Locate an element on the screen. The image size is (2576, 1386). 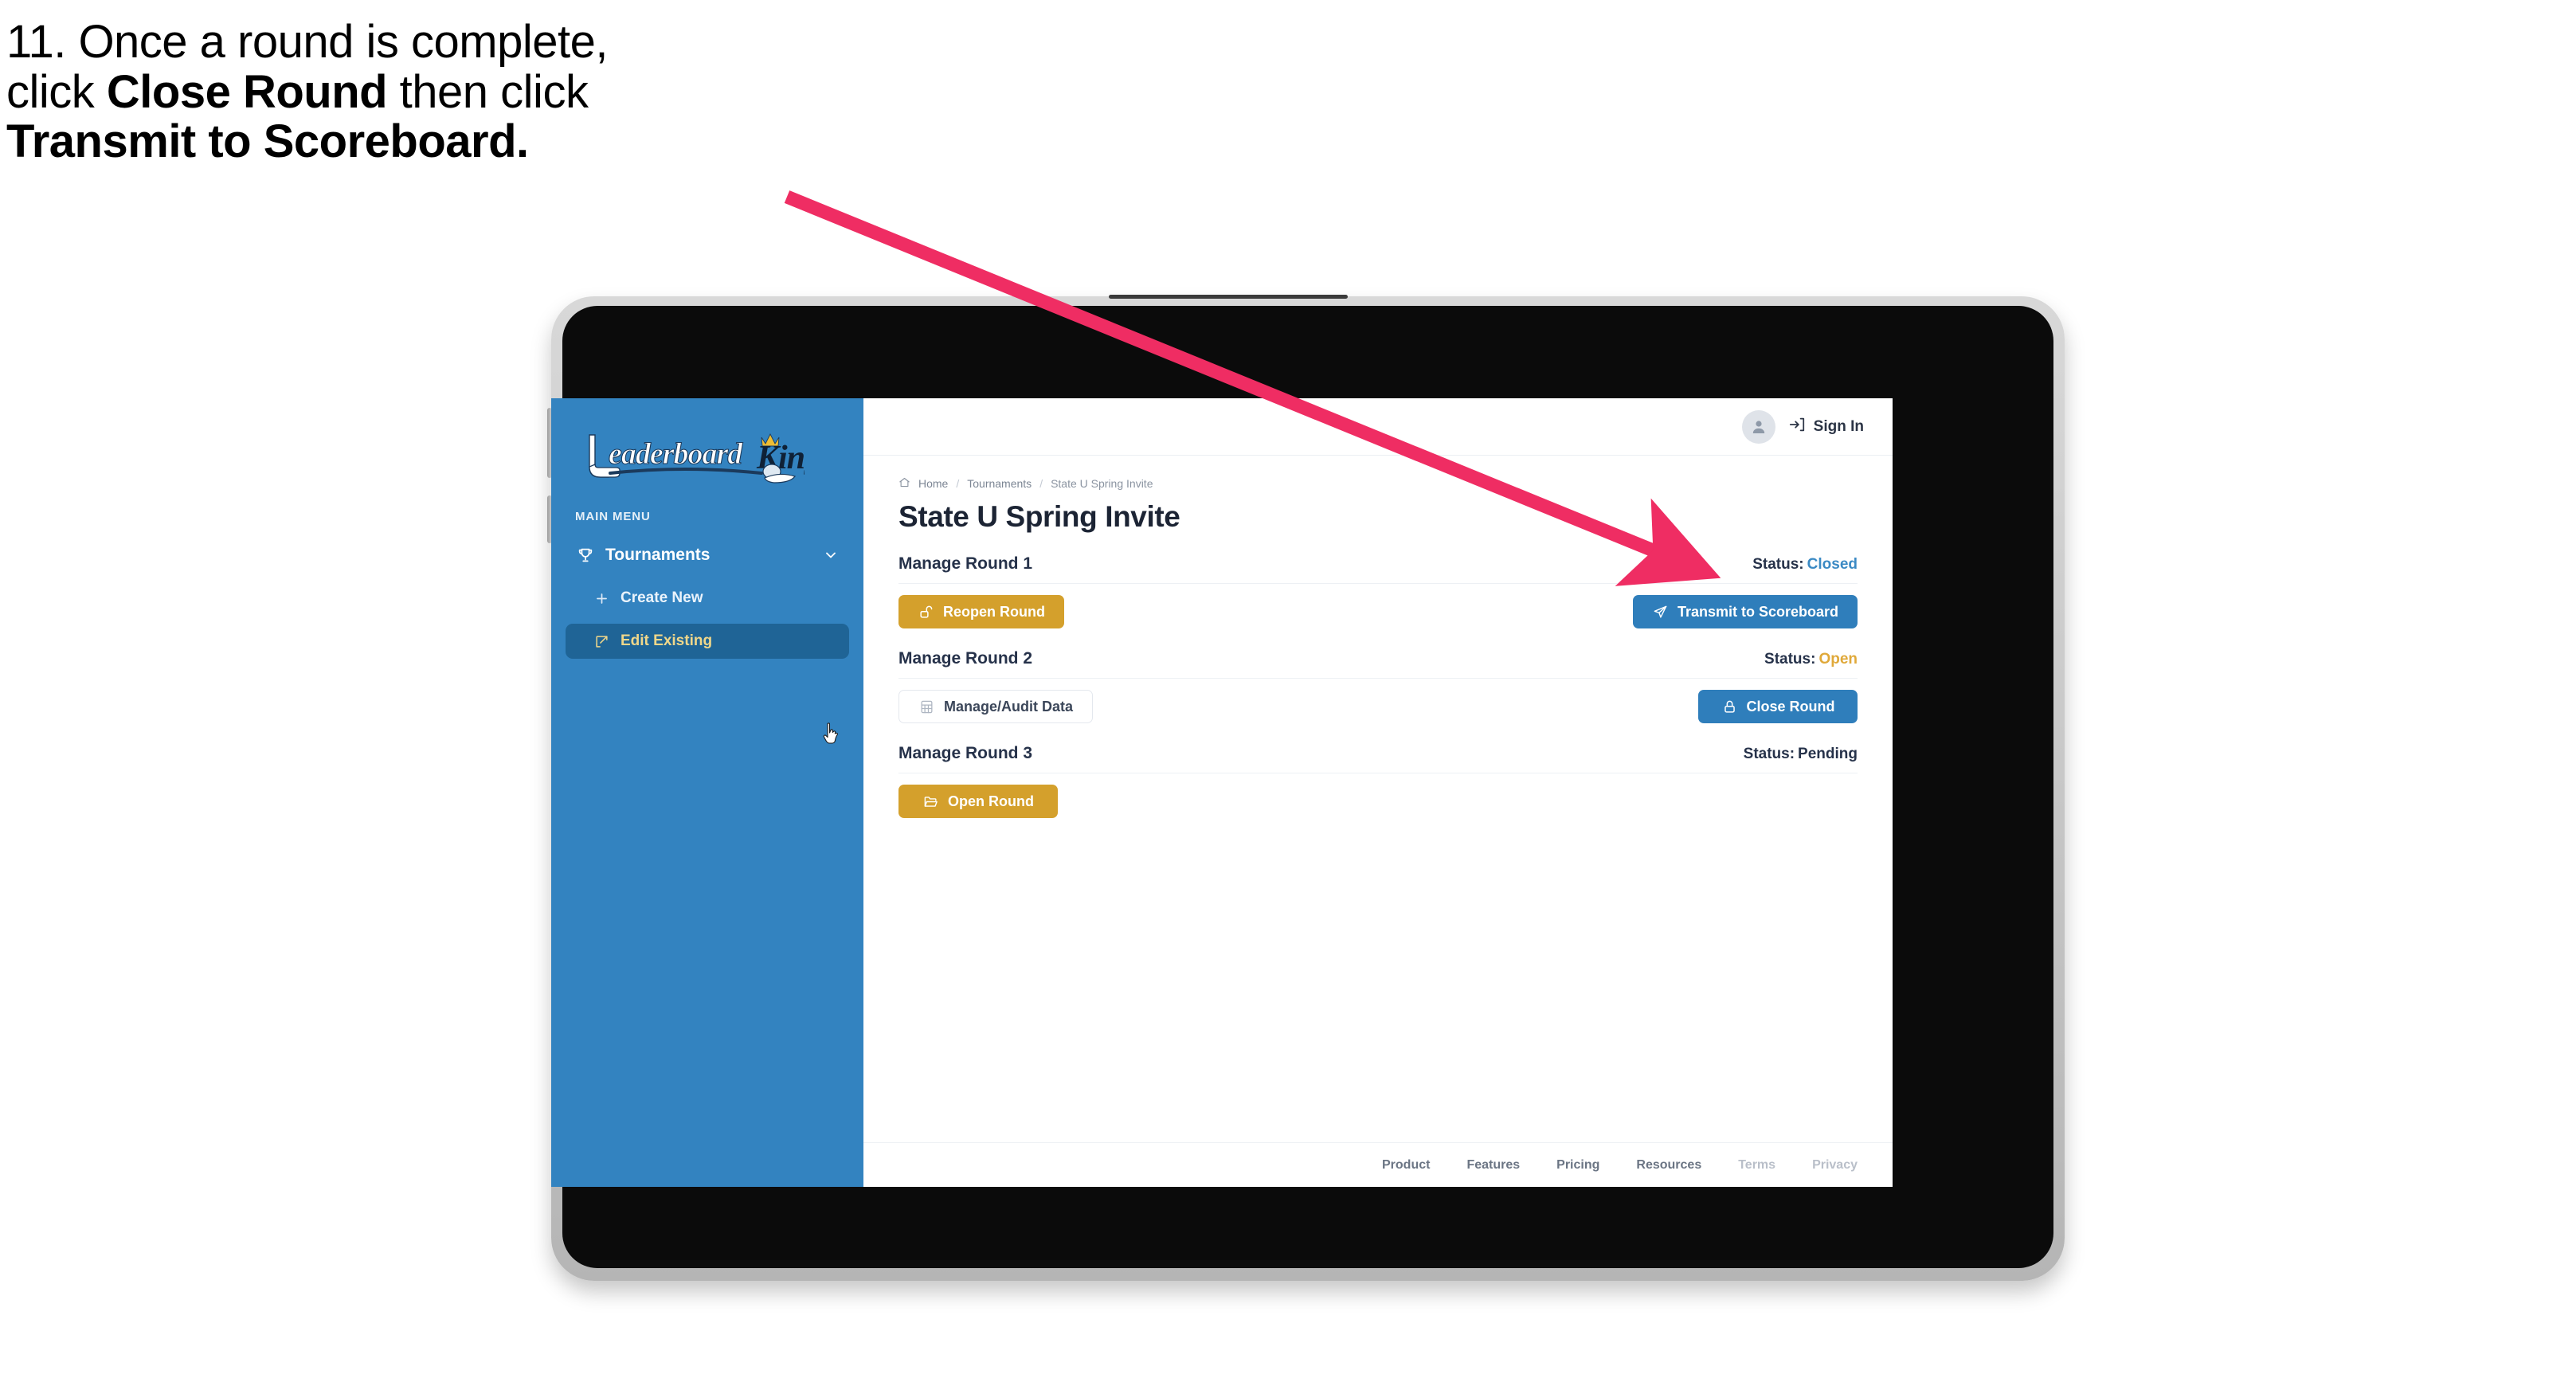
paper-plane-icon is located at coordinates (1660, 612).